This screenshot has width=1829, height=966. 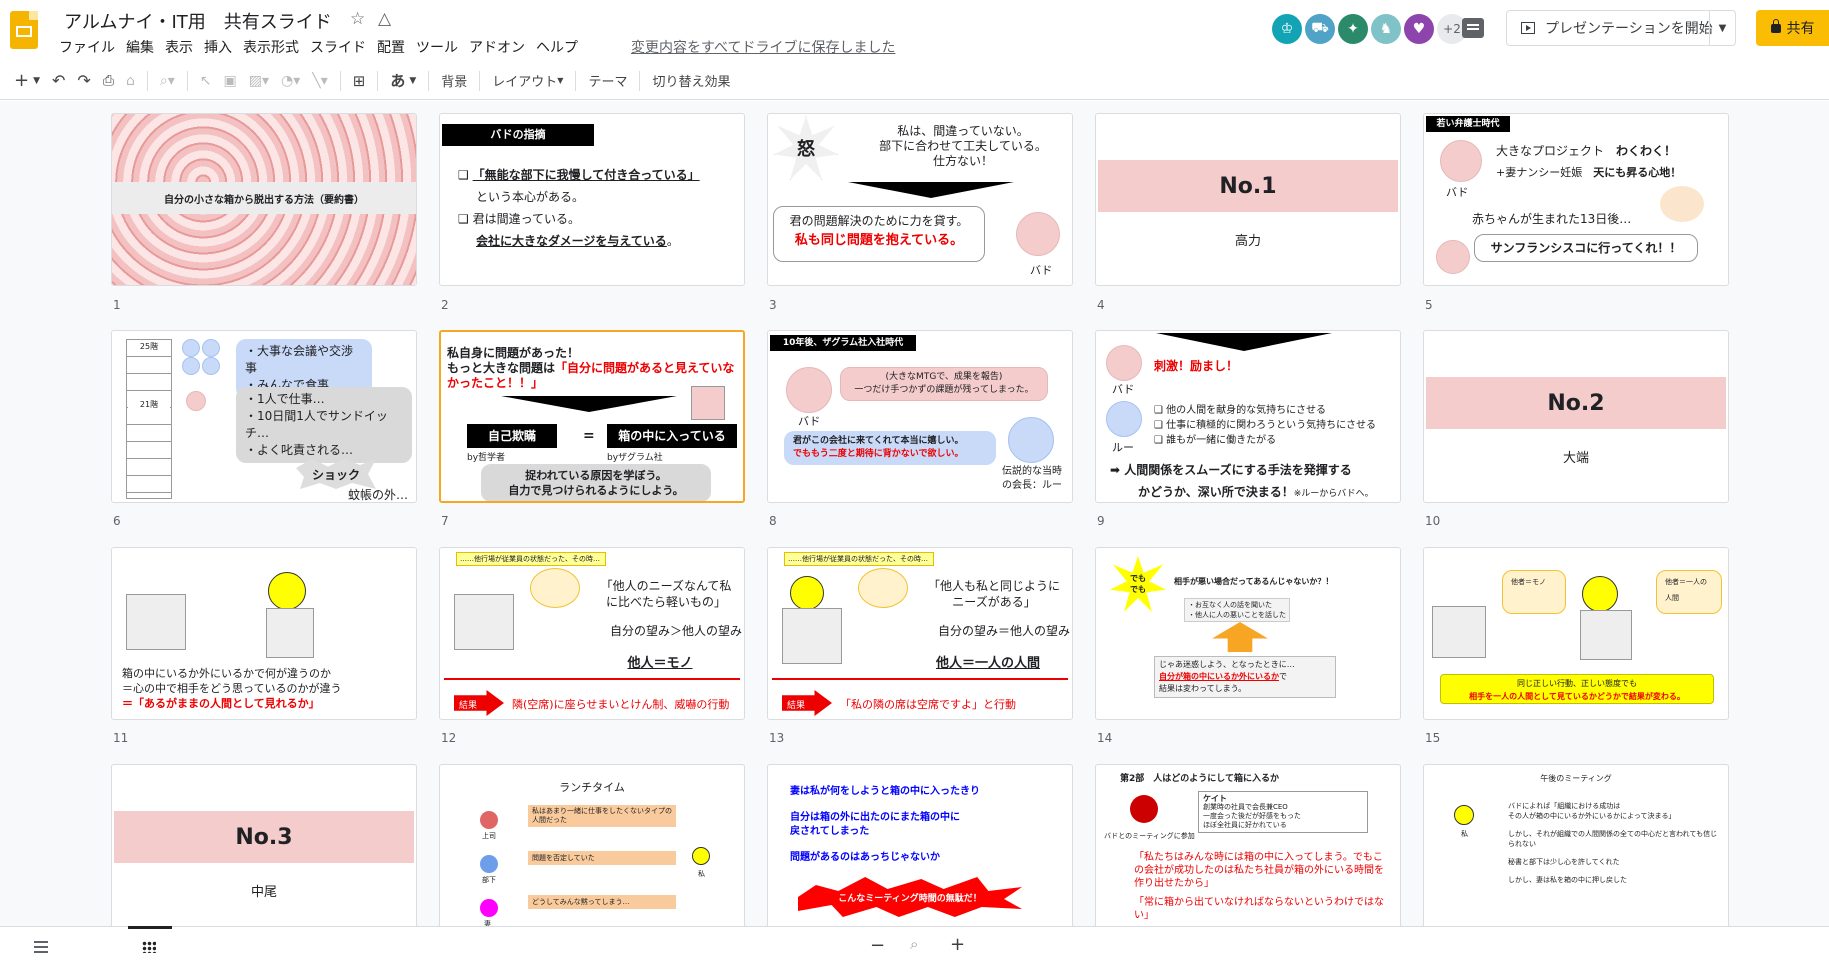 I want to click on paint-format-icon: ⌂, so click(x=130, y=81).